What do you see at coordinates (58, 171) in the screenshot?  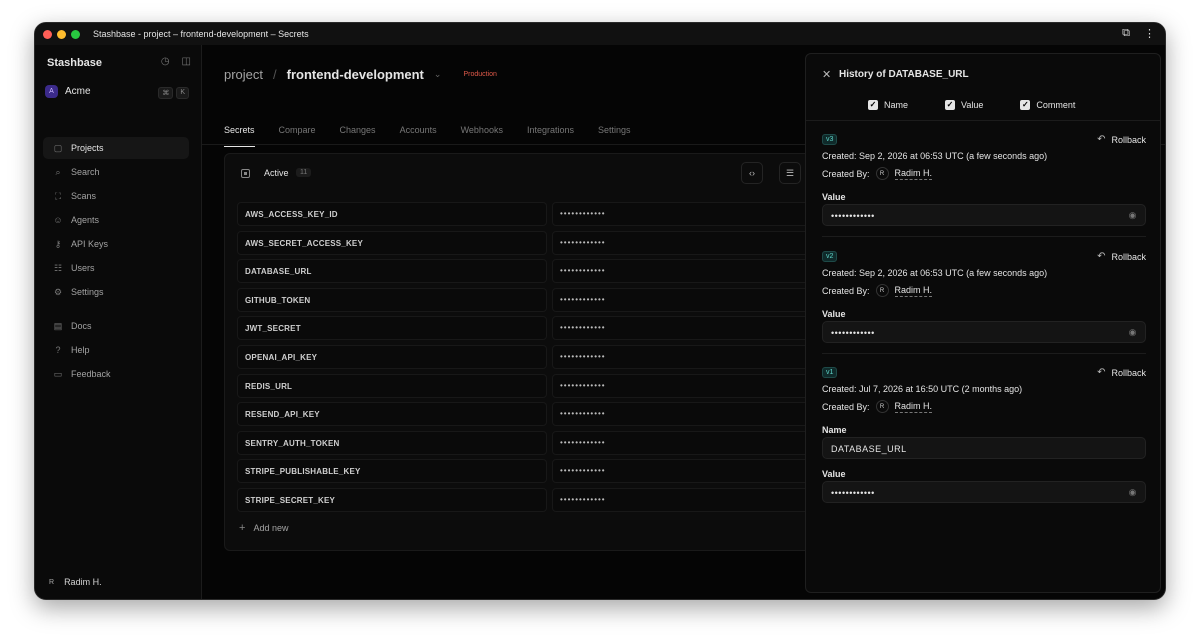 I see `search-icon: ⌕` at bounding box center [58, 171].